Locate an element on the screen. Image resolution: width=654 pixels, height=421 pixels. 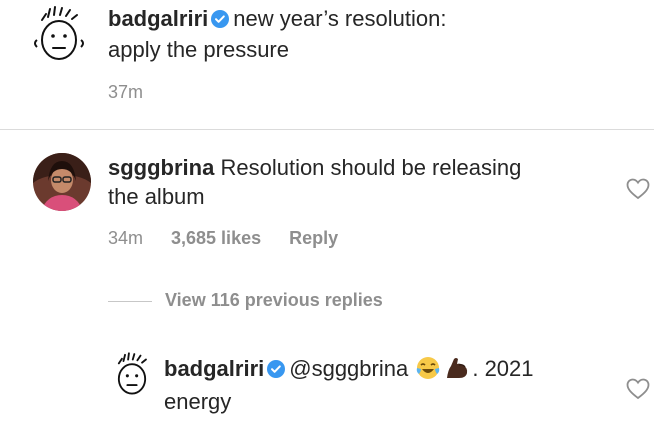
reply-text-after: . 2021 is located at coordinates (503, 368).